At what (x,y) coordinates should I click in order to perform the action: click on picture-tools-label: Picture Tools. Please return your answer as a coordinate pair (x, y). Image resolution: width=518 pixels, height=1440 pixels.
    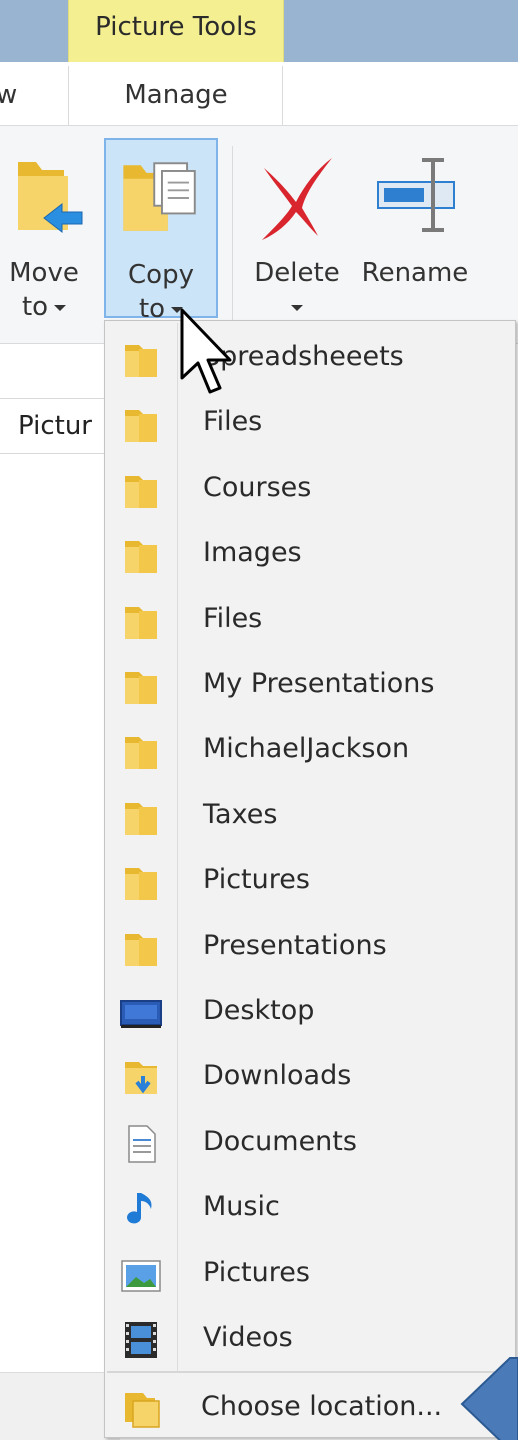
    Looking at the image, I should click on (176, 27).